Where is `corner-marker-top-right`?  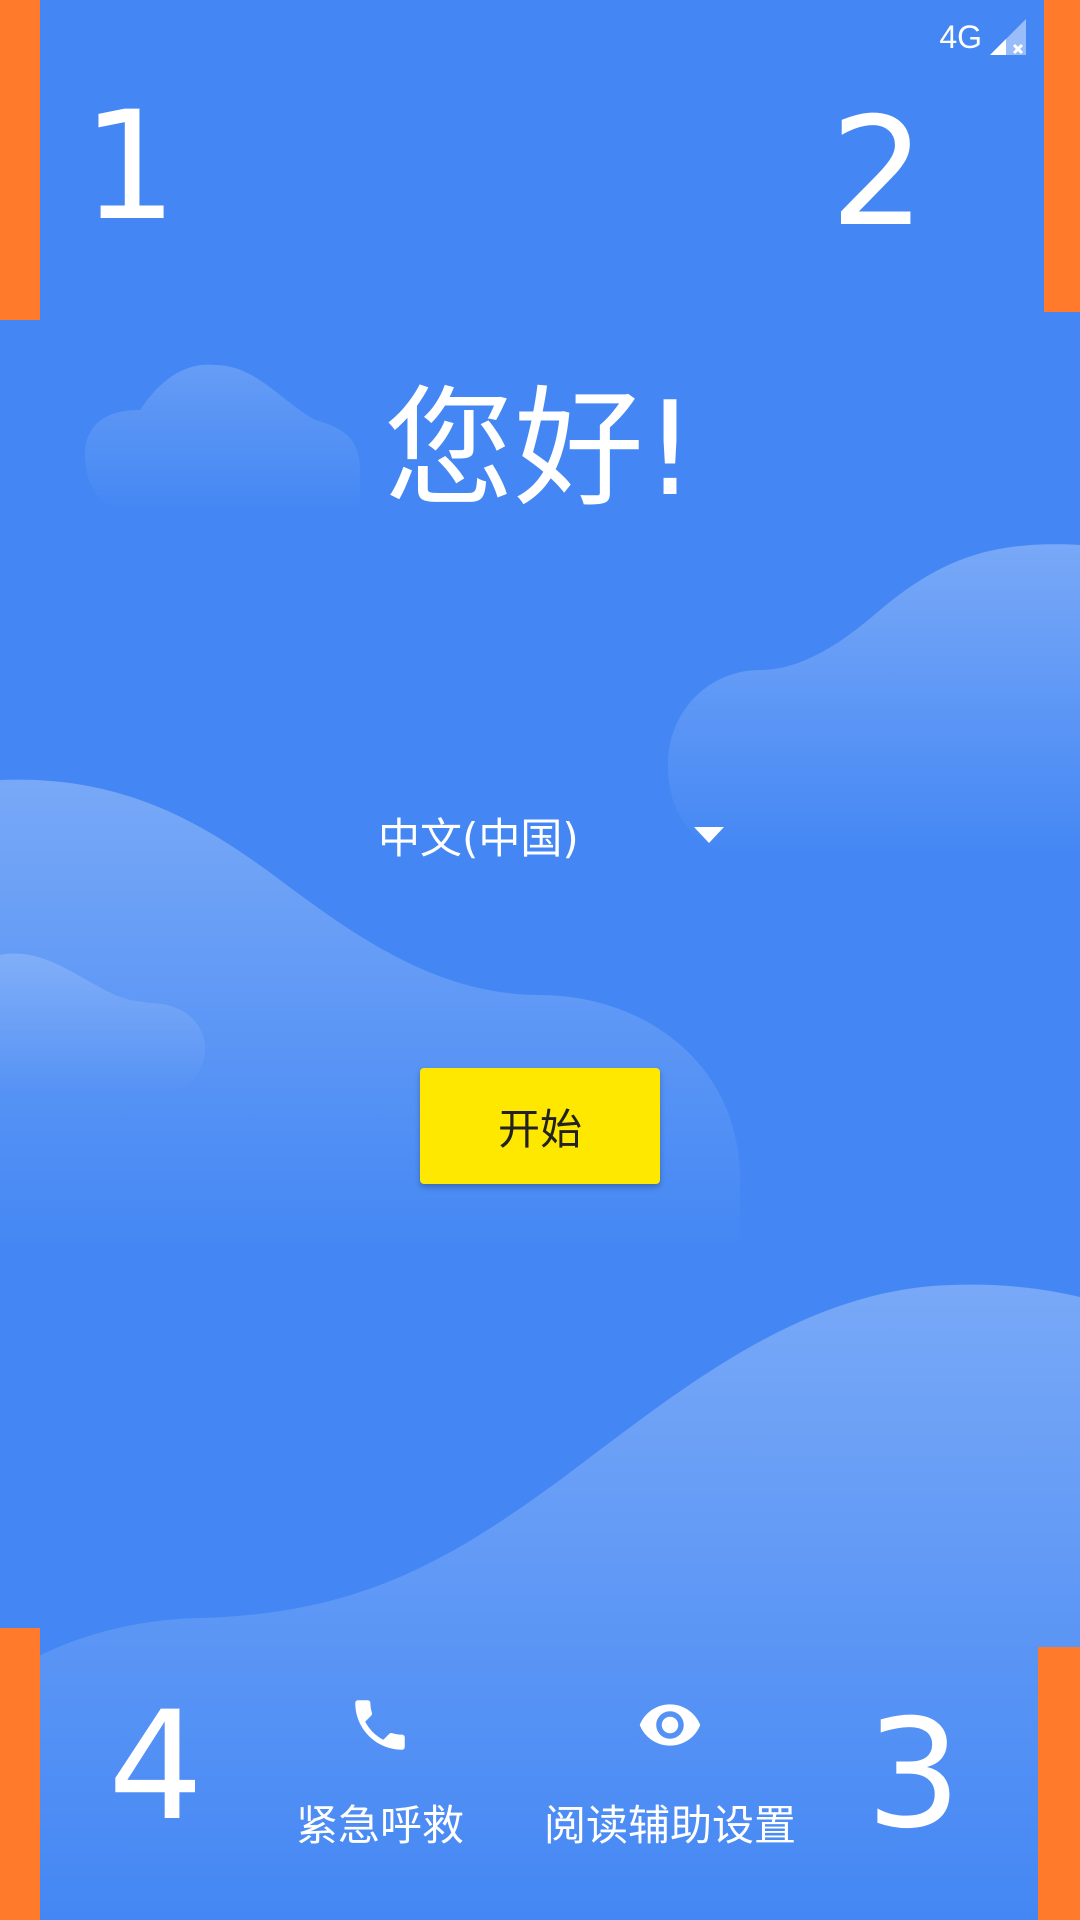 corner-marker-top-right is located at coordinates (1062, 156).